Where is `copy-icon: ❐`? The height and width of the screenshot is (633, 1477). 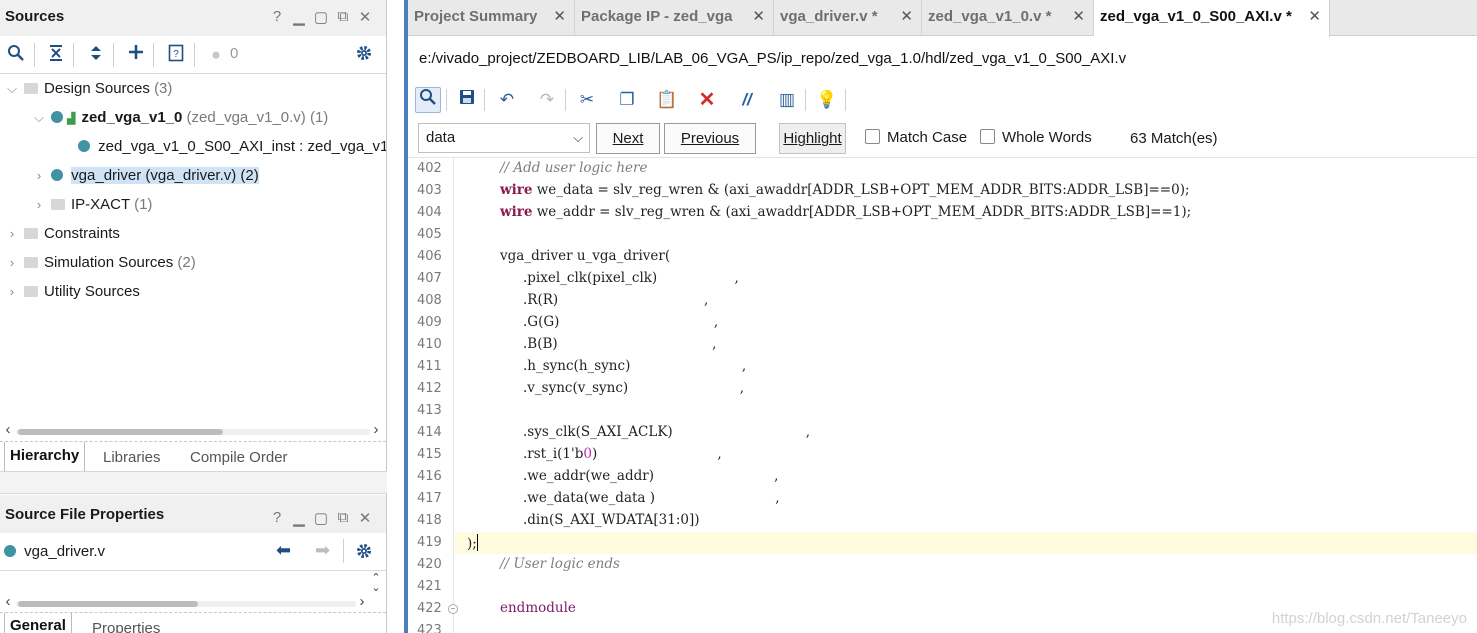
copy-icon: ❐ is located at coordinates (627, 100).